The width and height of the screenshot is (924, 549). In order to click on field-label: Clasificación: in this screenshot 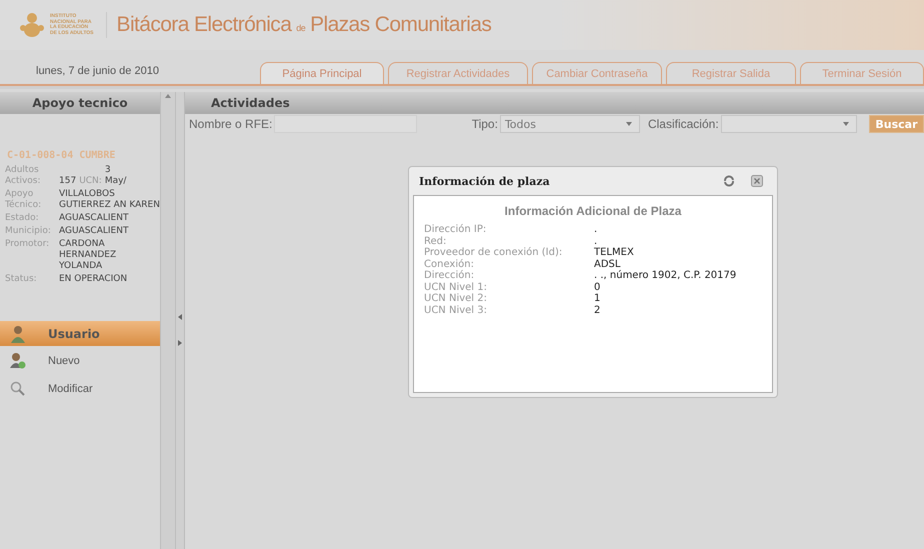, I will do `click(683, 124)`.